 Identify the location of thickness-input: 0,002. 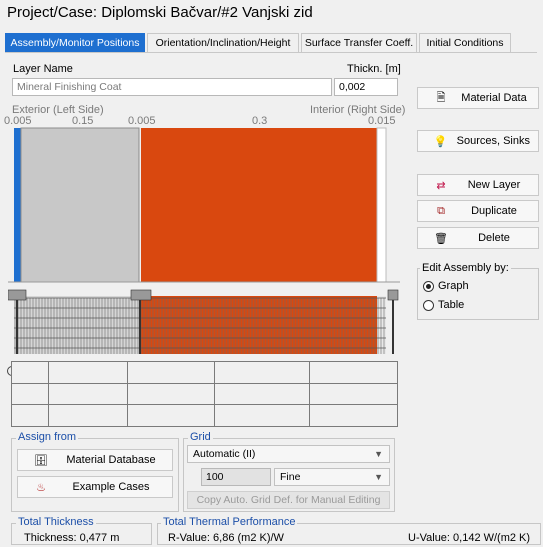
(366, 87).